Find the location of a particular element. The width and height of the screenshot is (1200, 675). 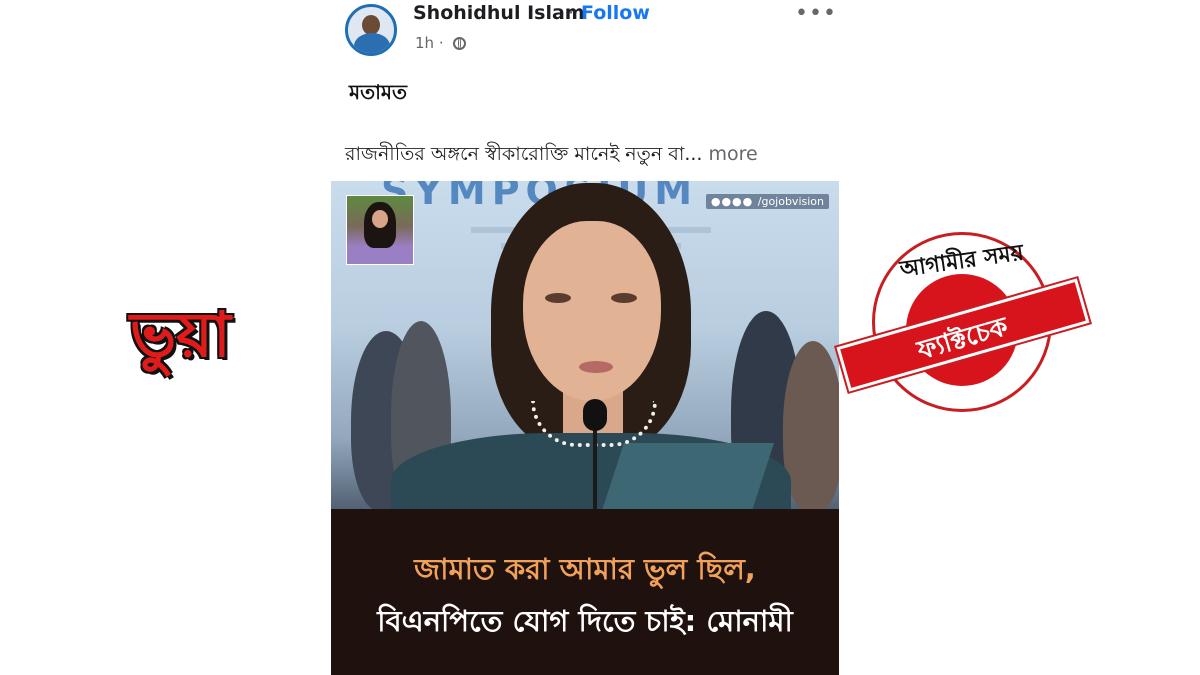

inset-photo is located at coordinates (380, 230).